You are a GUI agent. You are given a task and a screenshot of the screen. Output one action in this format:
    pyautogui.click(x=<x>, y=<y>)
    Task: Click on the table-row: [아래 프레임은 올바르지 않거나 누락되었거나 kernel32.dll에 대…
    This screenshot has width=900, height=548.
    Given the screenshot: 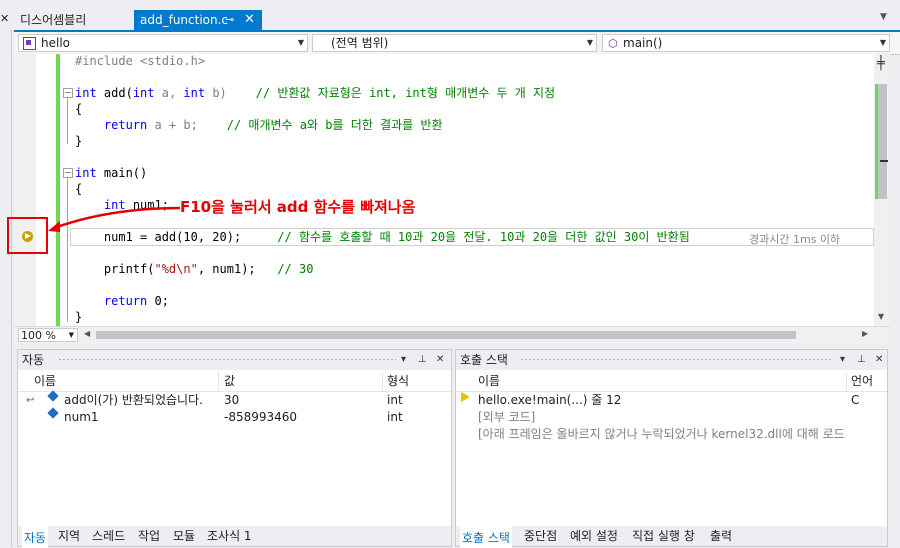 What is the action you would take?
    pyautogui.click(x=651, y=434)
    